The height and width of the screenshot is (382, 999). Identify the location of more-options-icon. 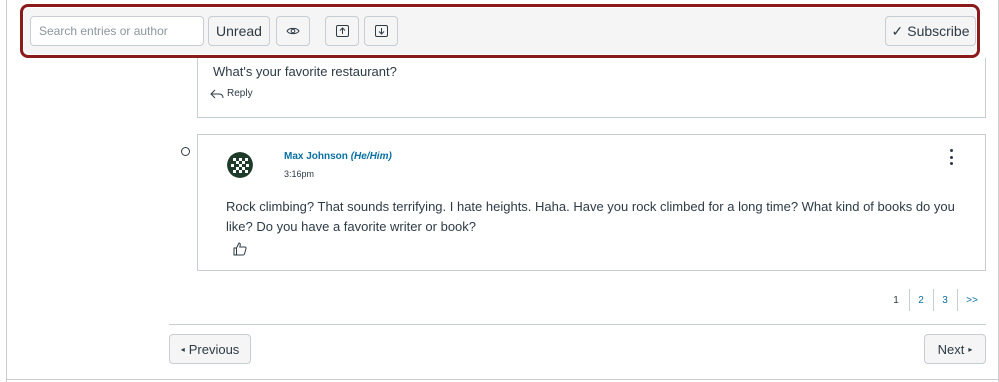
(951, 157).